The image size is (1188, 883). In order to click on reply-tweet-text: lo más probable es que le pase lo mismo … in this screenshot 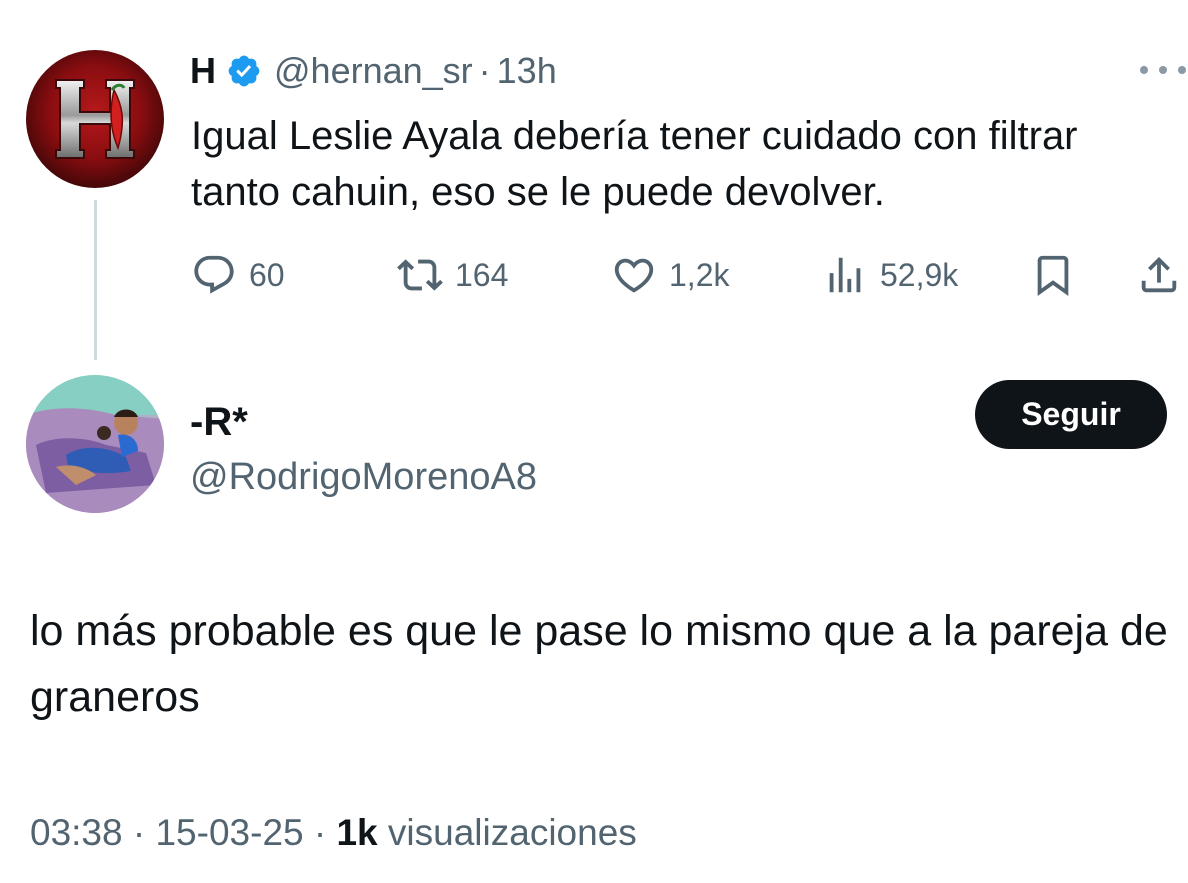, I will do `click(599, 664)`.